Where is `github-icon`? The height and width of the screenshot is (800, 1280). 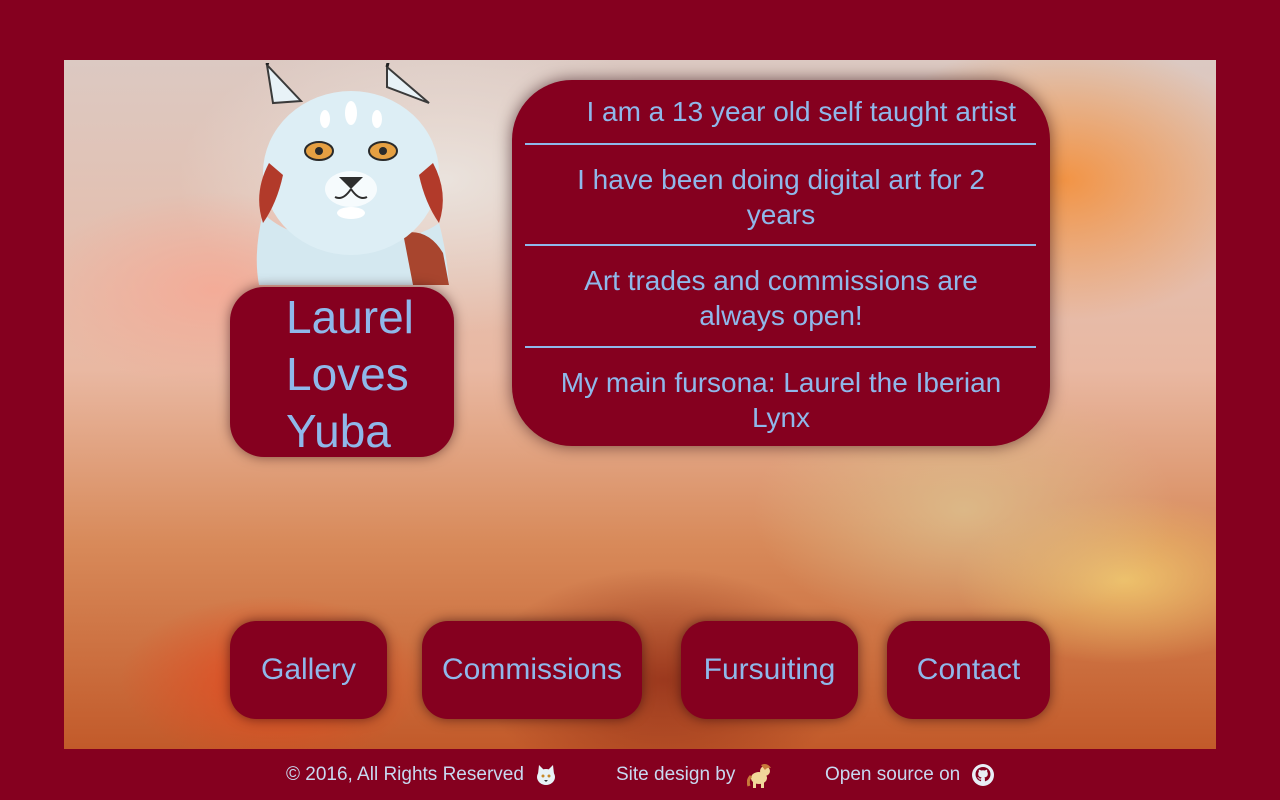 github-icon is located at coordinates (983, 775).